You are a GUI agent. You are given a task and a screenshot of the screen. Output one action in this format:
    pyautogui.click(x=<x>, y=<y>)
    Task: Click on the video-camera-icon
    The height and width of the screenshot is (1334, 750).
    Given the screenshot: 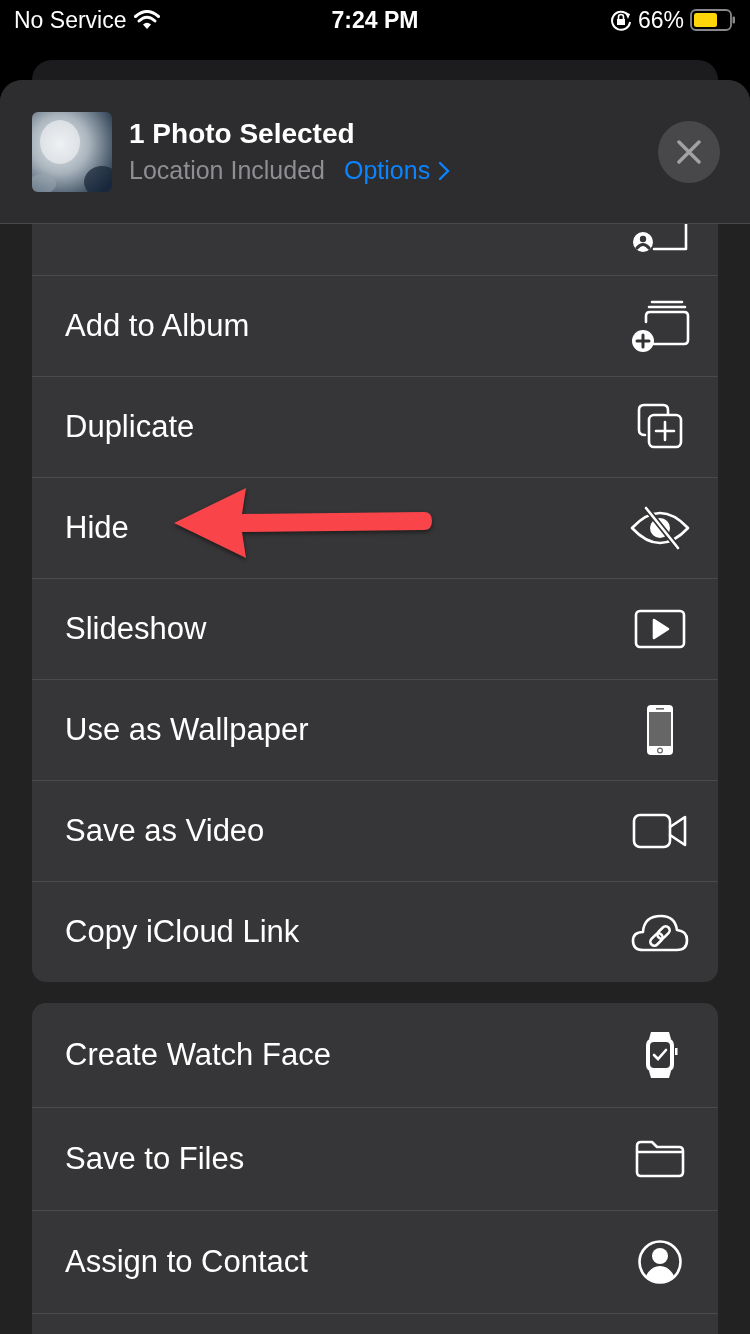 What is the action you would take?
    pyautogui.click(x=660, y=831)
    